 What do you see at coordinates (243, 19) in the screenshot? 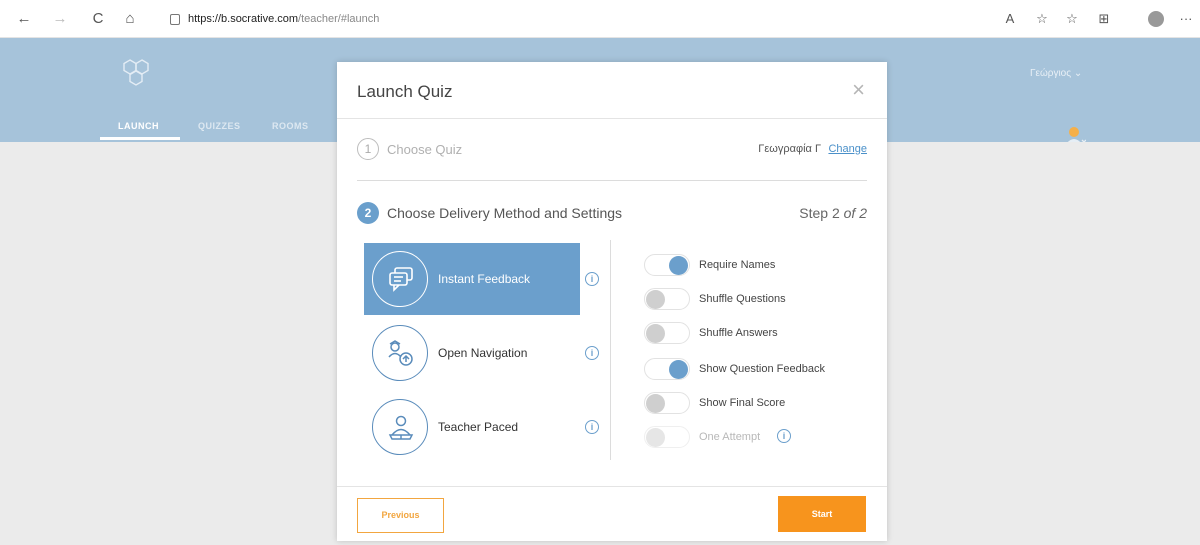
I see `url-host: https://b.socrative.com` at bounding box center [243, 19].